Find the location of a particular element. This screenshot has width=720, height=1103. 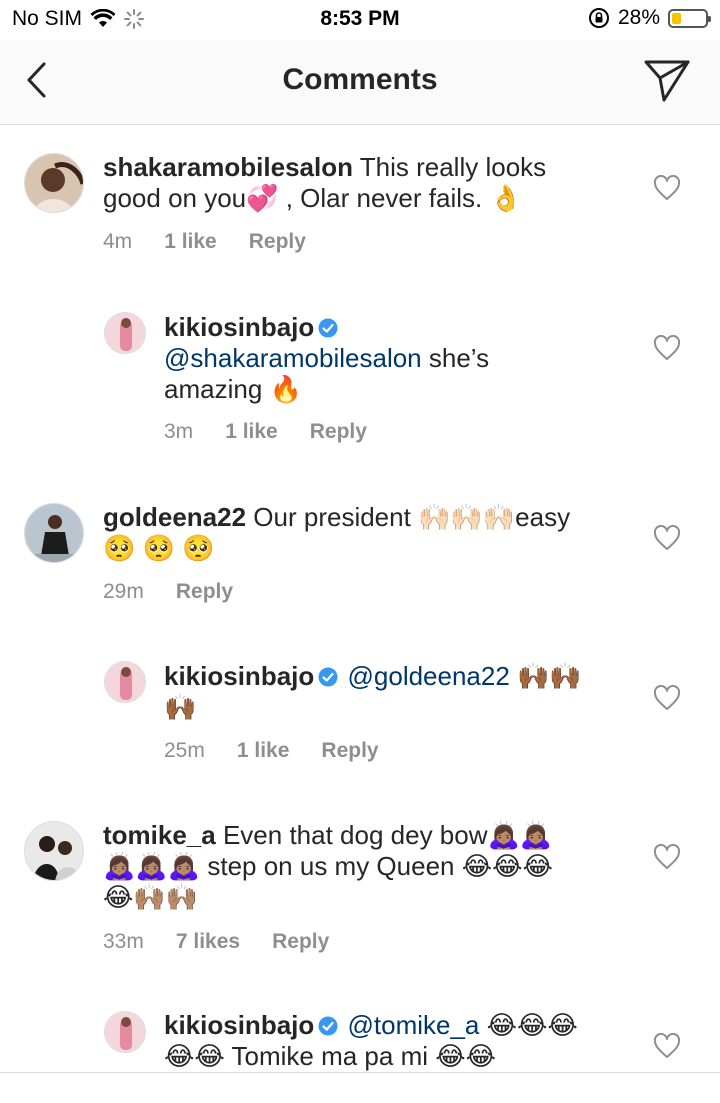

share-button is located at coordinates (667, 81).